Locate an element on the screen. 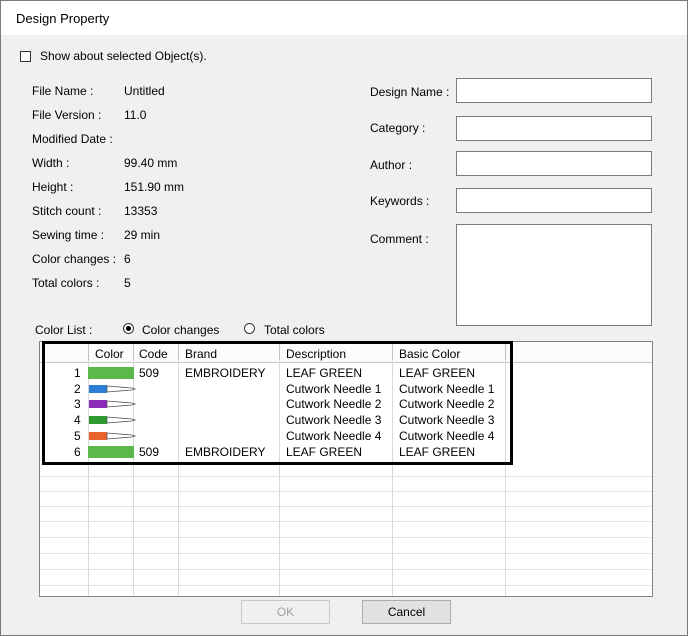 This screenshot has height=636, width=688. width-value: 99.40 mm is located at coordinates (151, 163).